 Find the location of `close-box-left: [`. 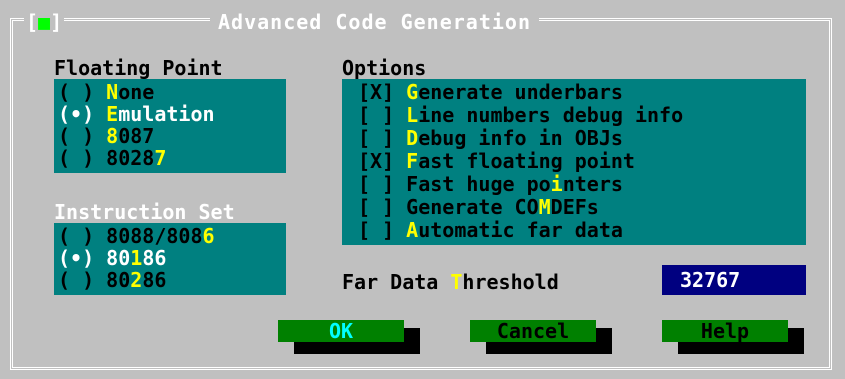

close-box-left: [ is located at coordinates (32, 22).